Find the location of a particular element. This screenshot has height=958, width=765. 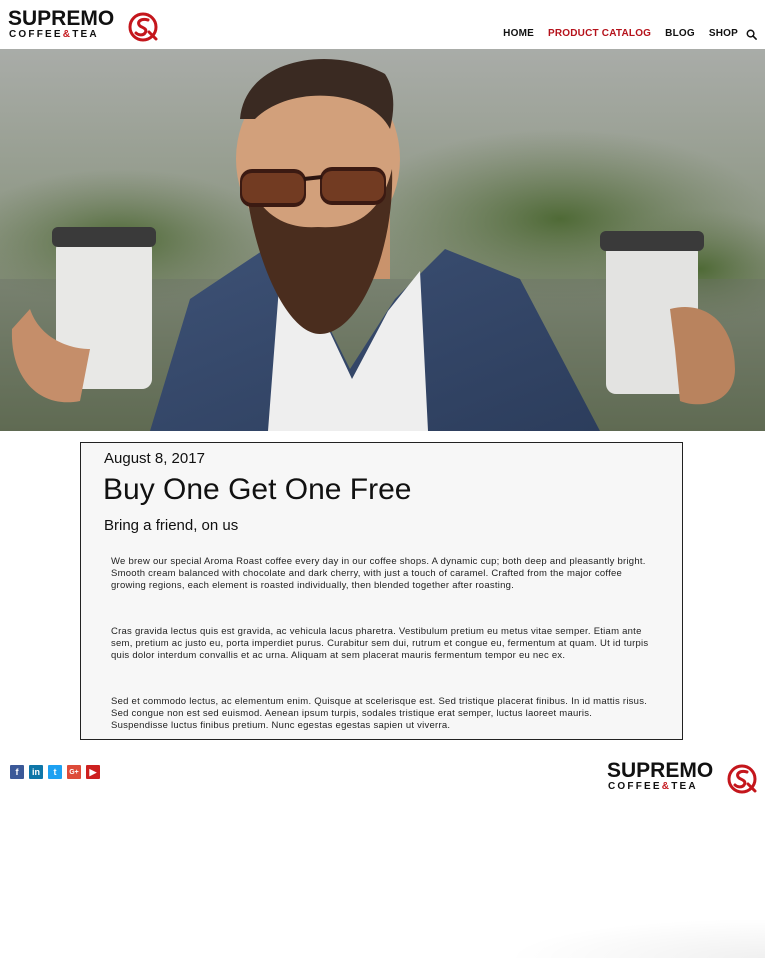

brand-mark-icon is located at coordinates (143, 27).